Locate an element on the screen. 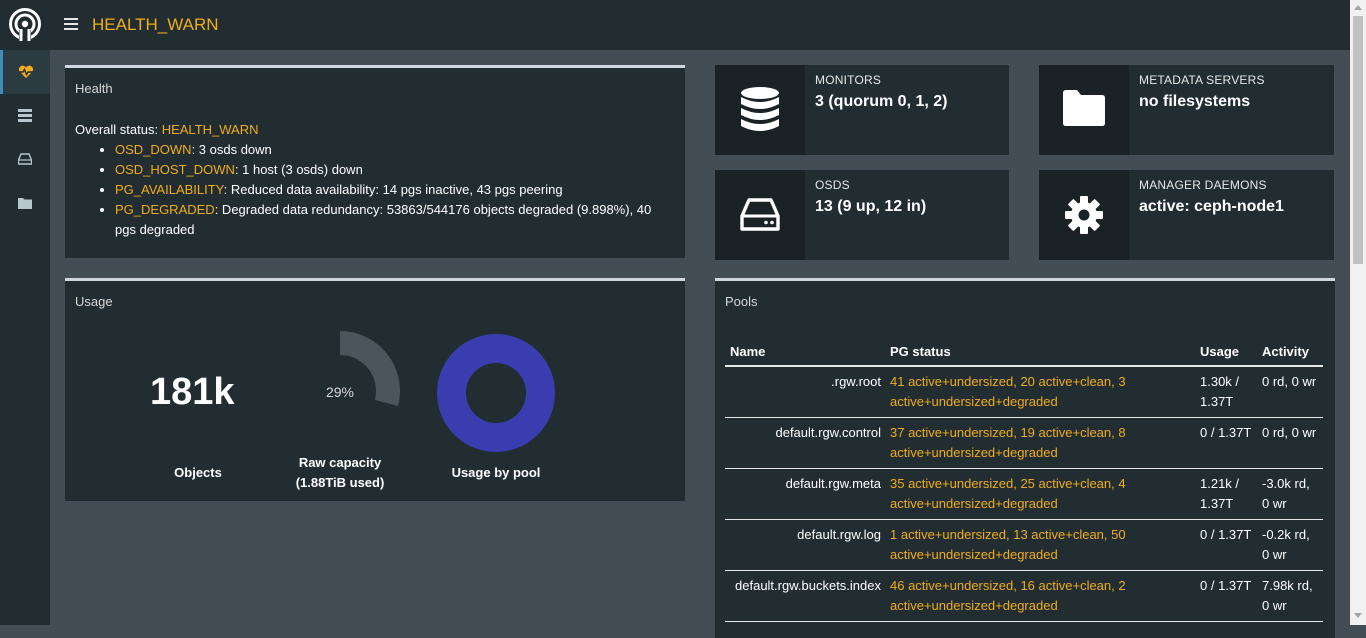  pool-activity: -3.0k rd, 0 wr is located at coordinates (1290, 494).